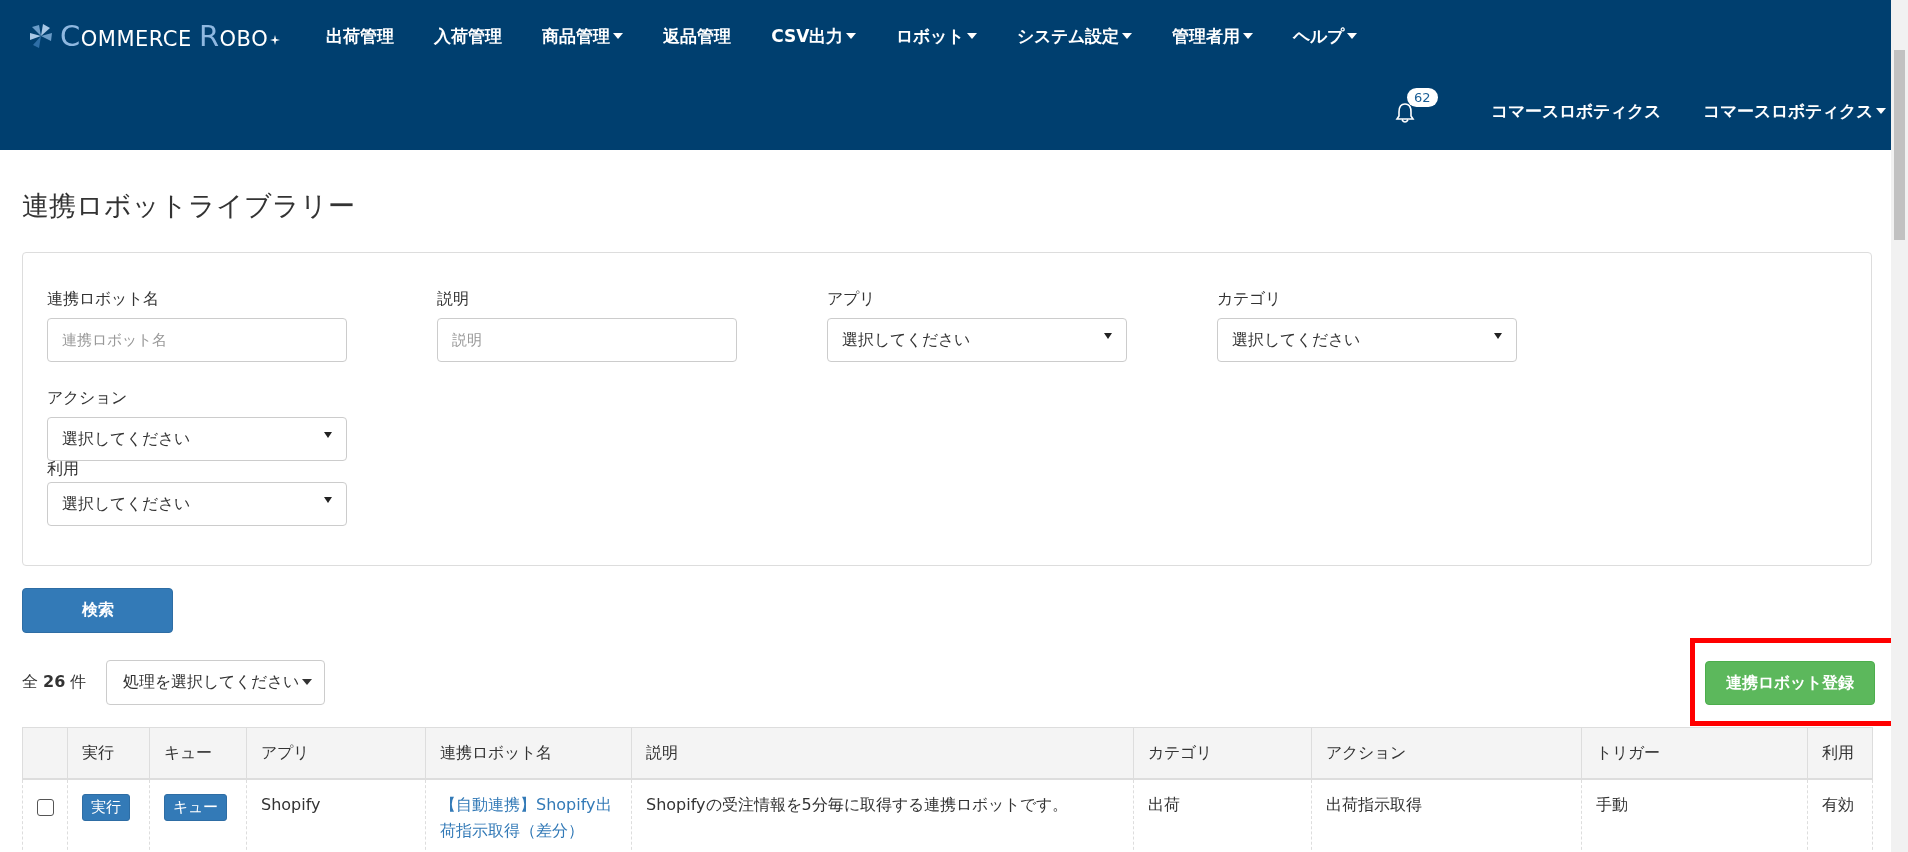  What do you see at coordinates (103, 299) in the screenshot?
I see `field-label: 連携ロボット名` at bounding box center [103, 299].